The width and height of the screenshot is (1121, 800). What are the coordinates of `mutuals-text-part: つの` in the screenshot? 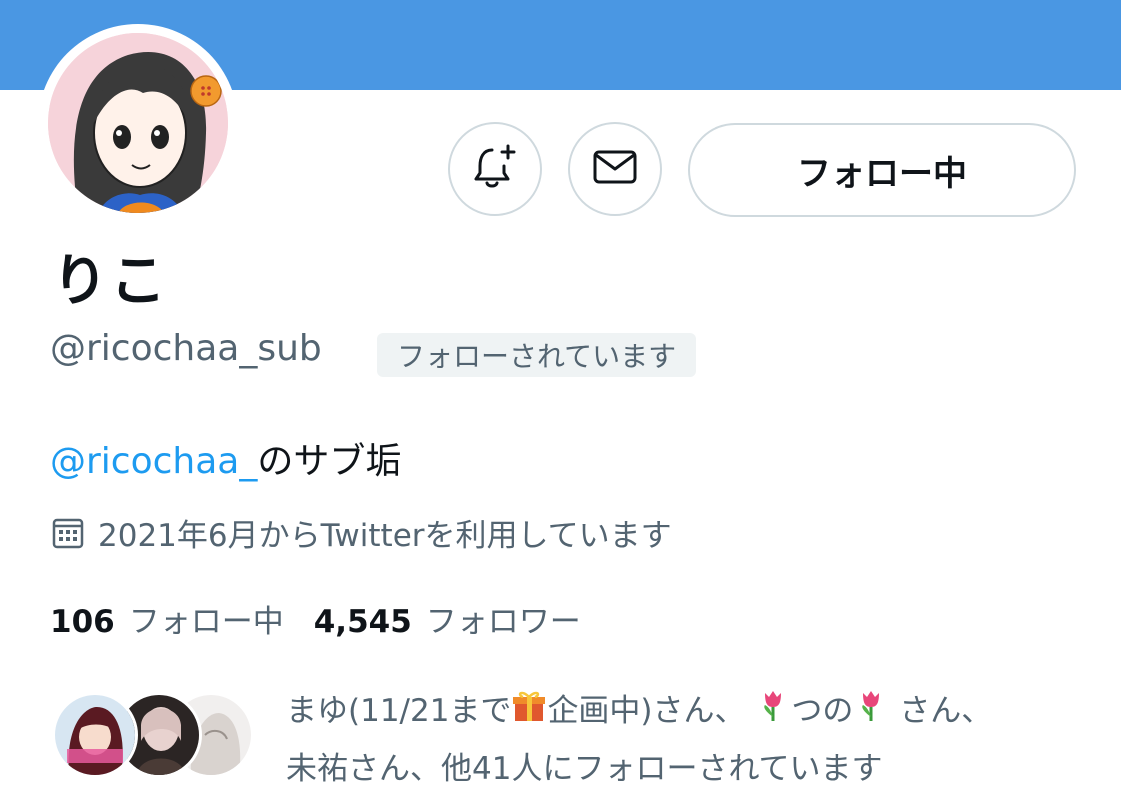 It's located at (822, 711).